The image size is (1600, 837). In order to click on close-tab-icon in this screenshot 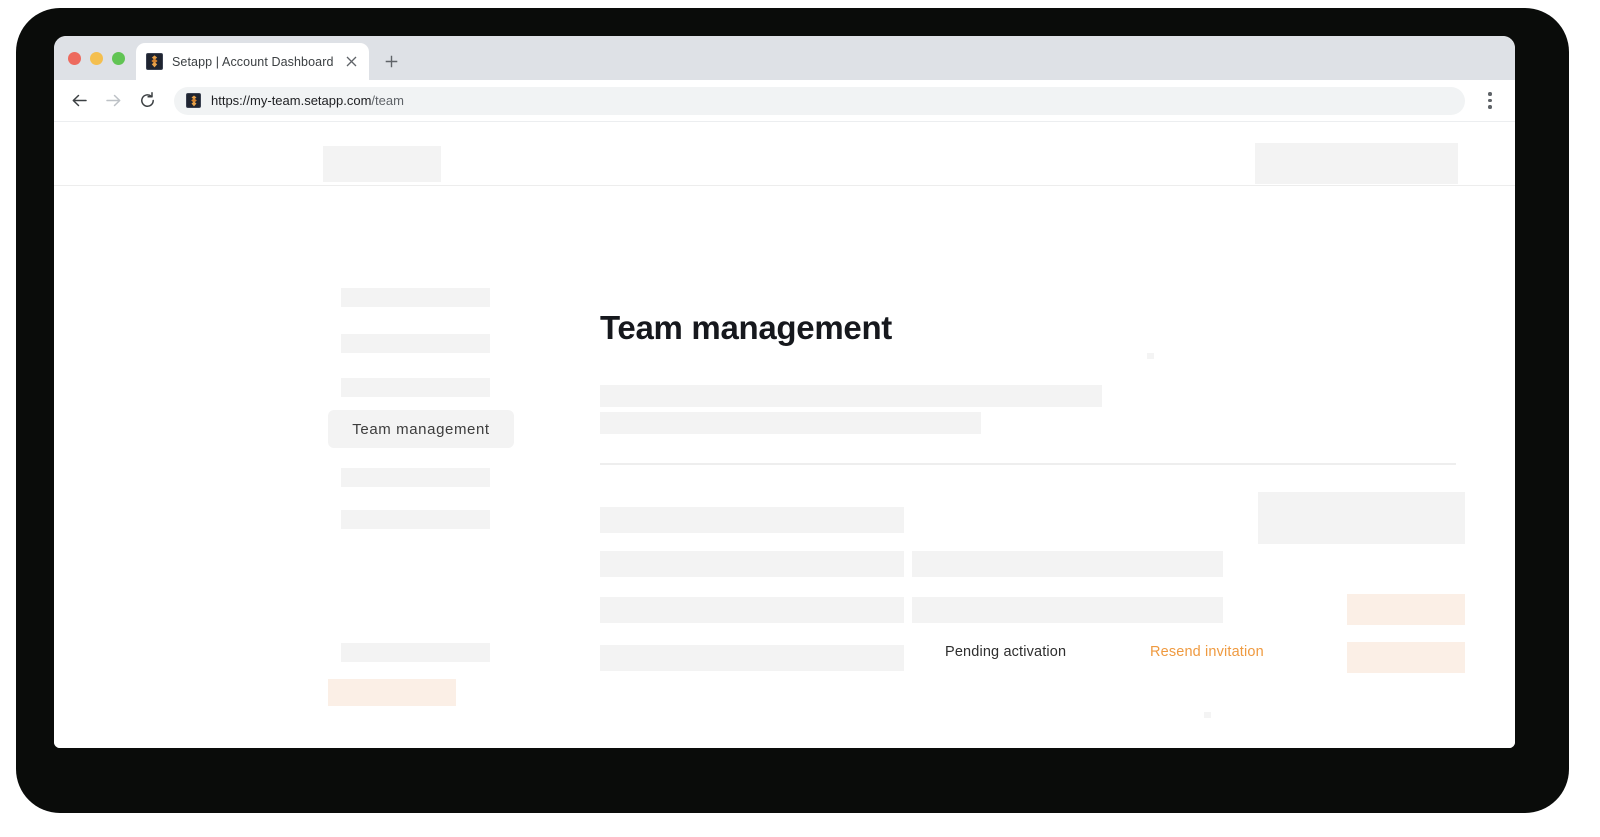, I will do `click(351, 62)`.